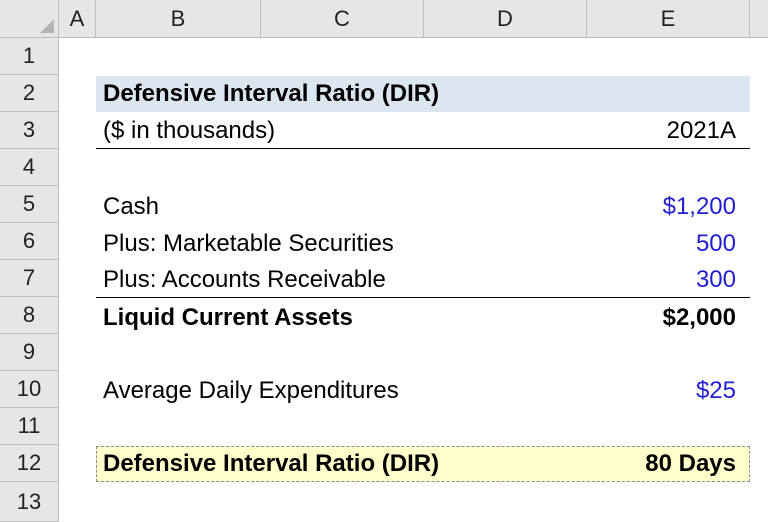 The image size is (768, 522). What do you see at coordinates (759, 19) in the screenshot?
I see `column-header-f` at bounding box center [759, 19].